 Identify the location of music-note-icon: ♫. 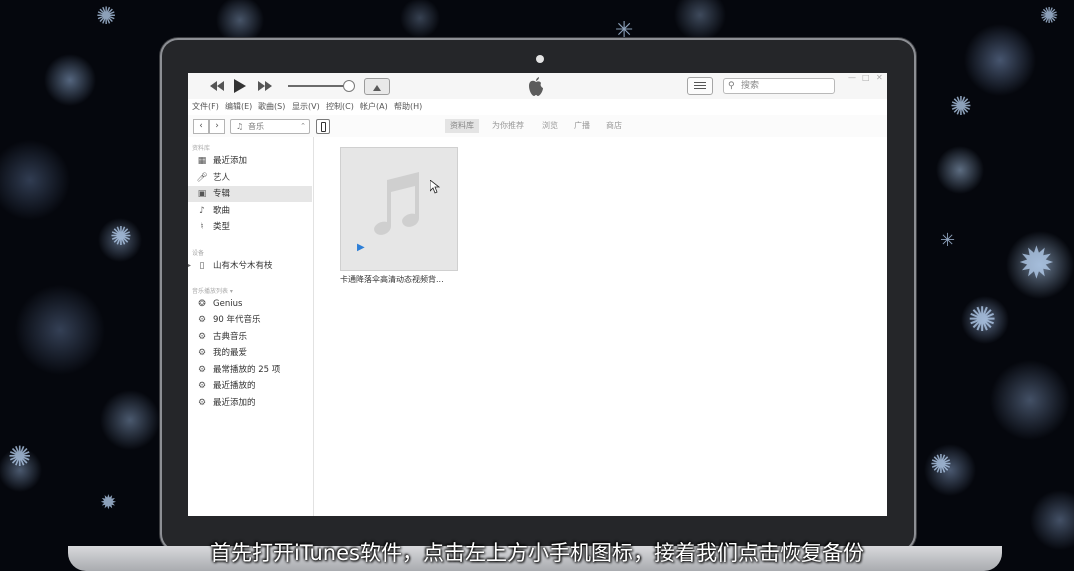
(240, 126).